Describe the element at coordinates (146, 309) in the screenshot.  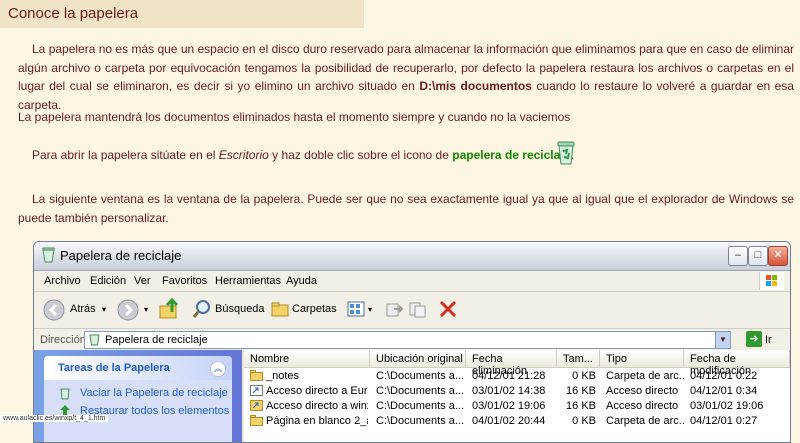
I see `forward-dropdown-icon: ▾` at that location.